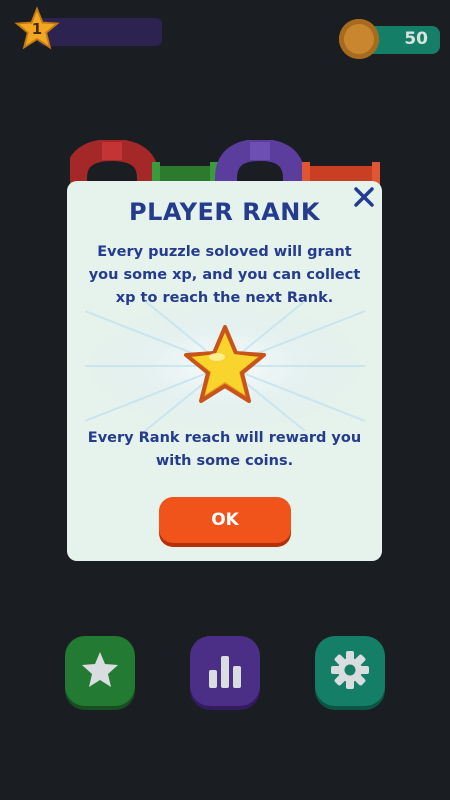 This screenshot has width=450, height=800. What do you see at coordinates (364, 197) in the screenshot?
I see `close-icon` at bounding box center [364, 197].